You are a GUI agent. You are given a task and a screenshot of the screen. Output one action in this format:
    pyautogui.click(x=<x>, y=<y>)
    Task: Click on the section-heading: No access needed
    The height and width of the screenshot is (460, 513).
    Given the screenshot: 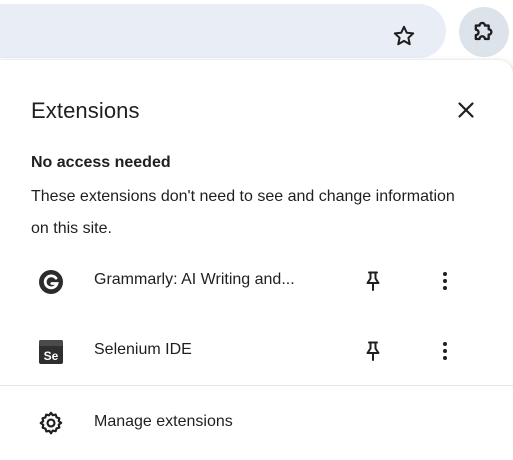 What is the action you would take?
    pyautogui.click(x=101, y=162)
    